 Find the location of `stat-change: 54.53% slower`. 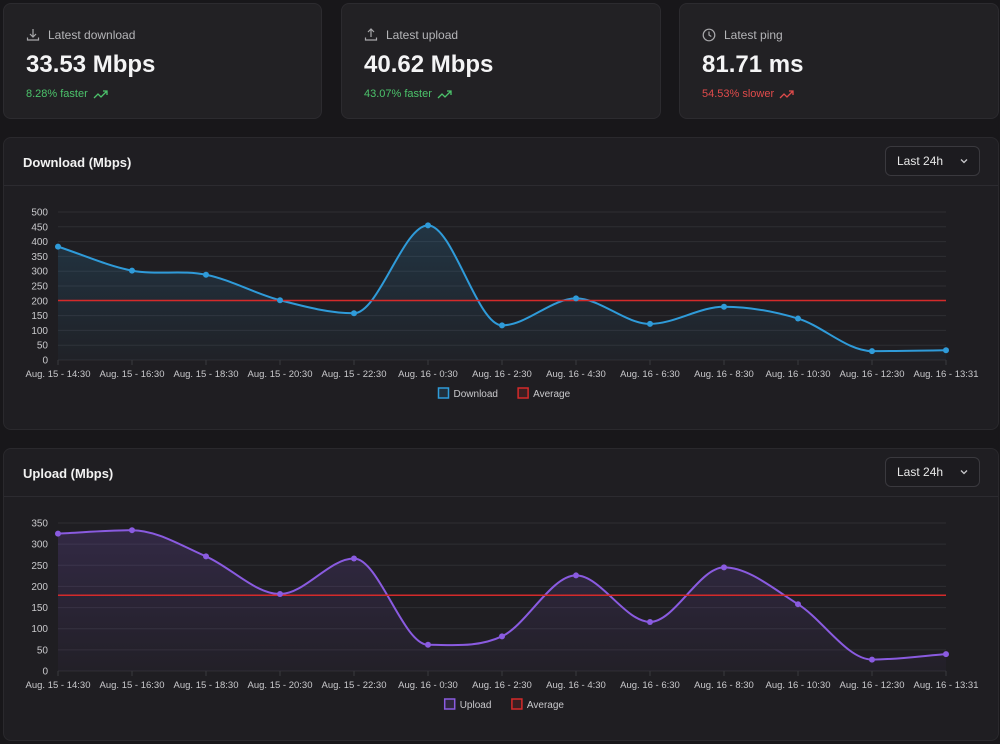

stat-change: 54.53% slower is located at coordinates (748, 94).